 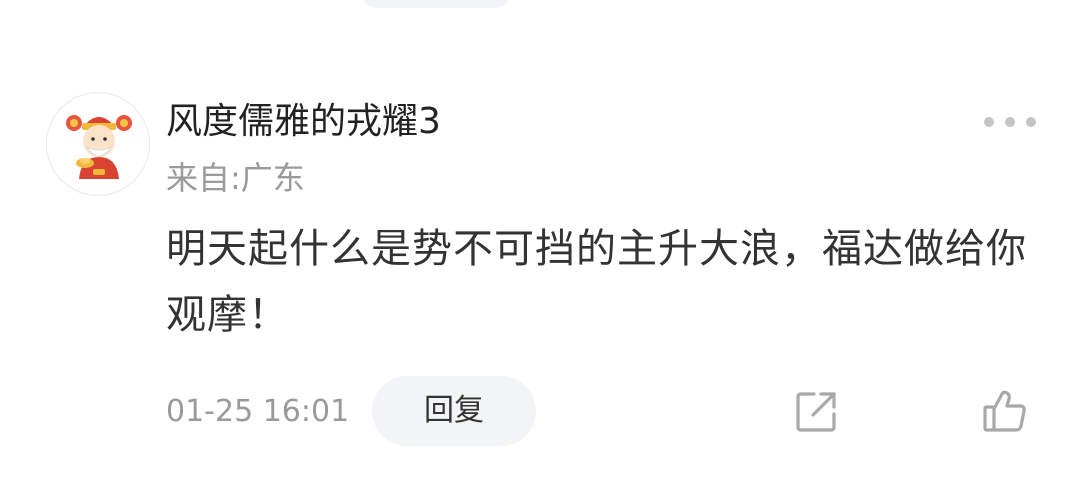 What do you see at coordinates (235, 178) in the screenshot?
I see `location-label: 来自:广东` at bounding box center [235, 178].